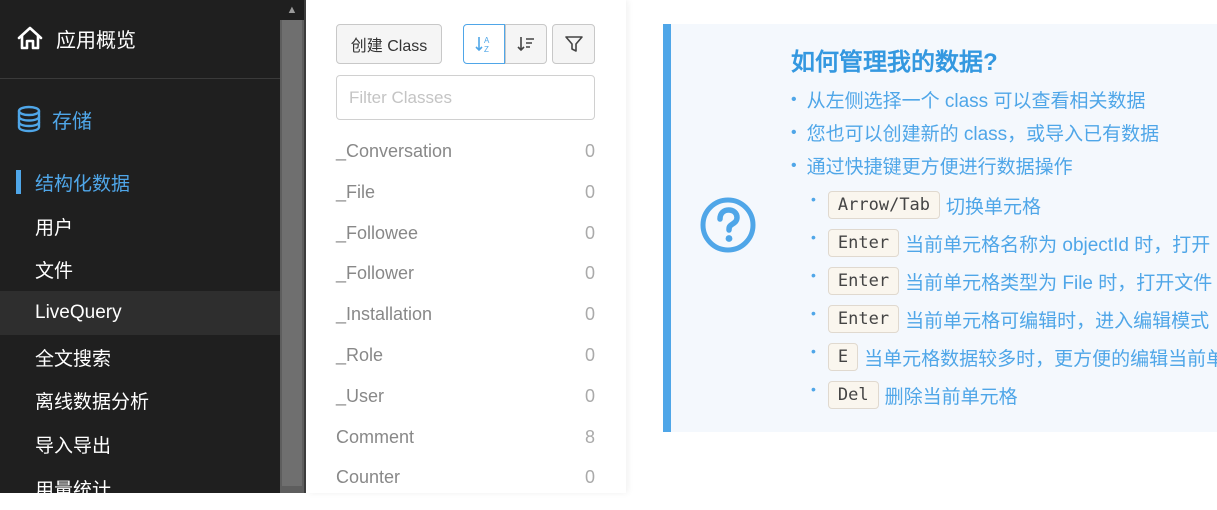 Image resolution: width=1217 pixels, height=510 pixels. I want to click on sidebar-item-livequery: LiveQuery, so click(140, 313).